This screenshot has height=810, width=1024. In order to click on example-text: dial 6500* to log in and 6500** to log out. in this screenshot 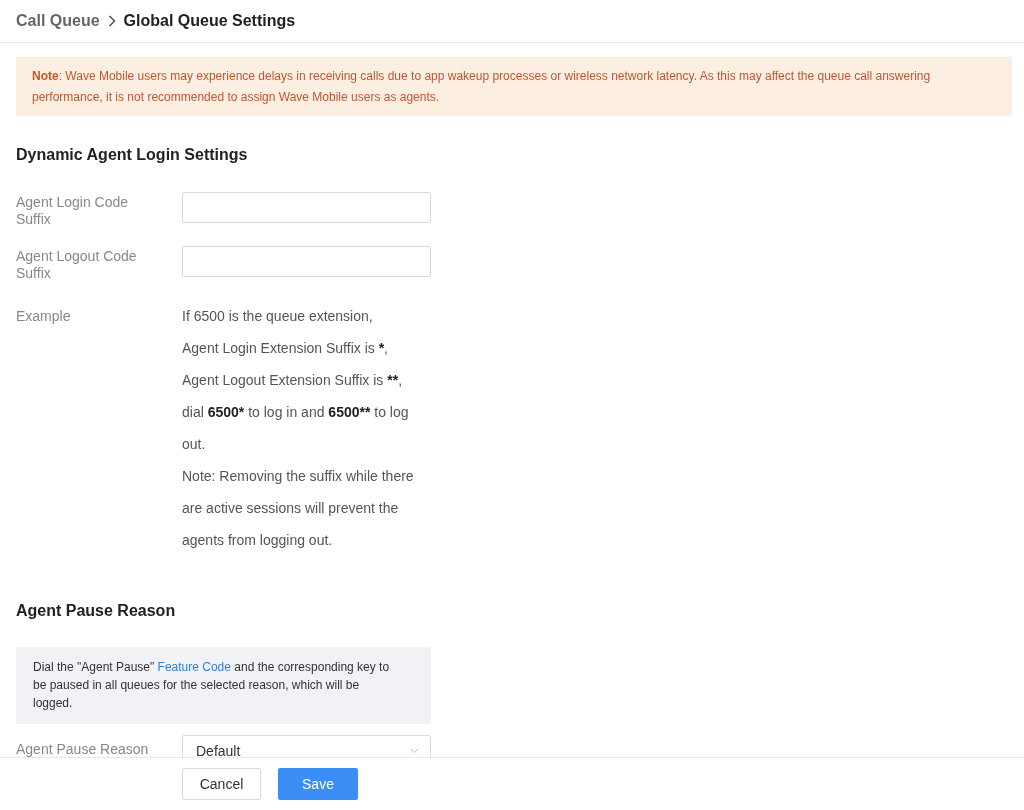, I will do `click(296, 428)`.